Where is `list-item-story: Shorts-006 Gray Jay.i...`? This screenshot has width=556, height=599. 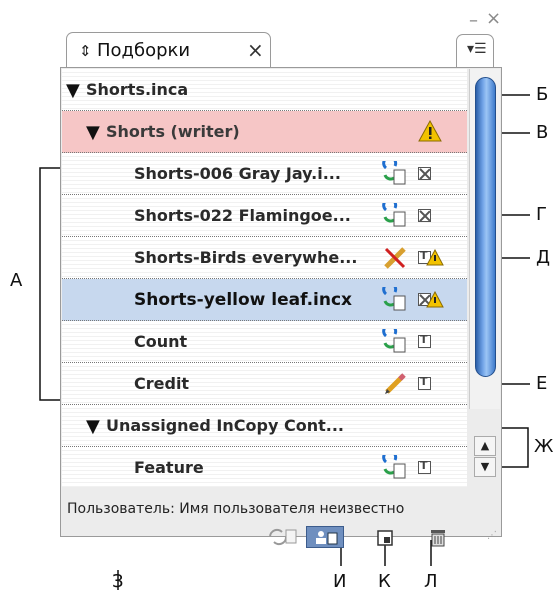
list-item-story: Shorts-006 Gray Jay.i... is located at coordinates (264, 174).